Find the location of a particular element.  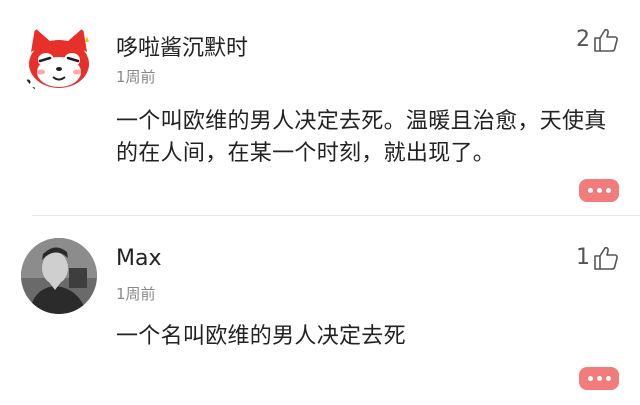

fox-avatar-icon is located at coordinates (59, 60).